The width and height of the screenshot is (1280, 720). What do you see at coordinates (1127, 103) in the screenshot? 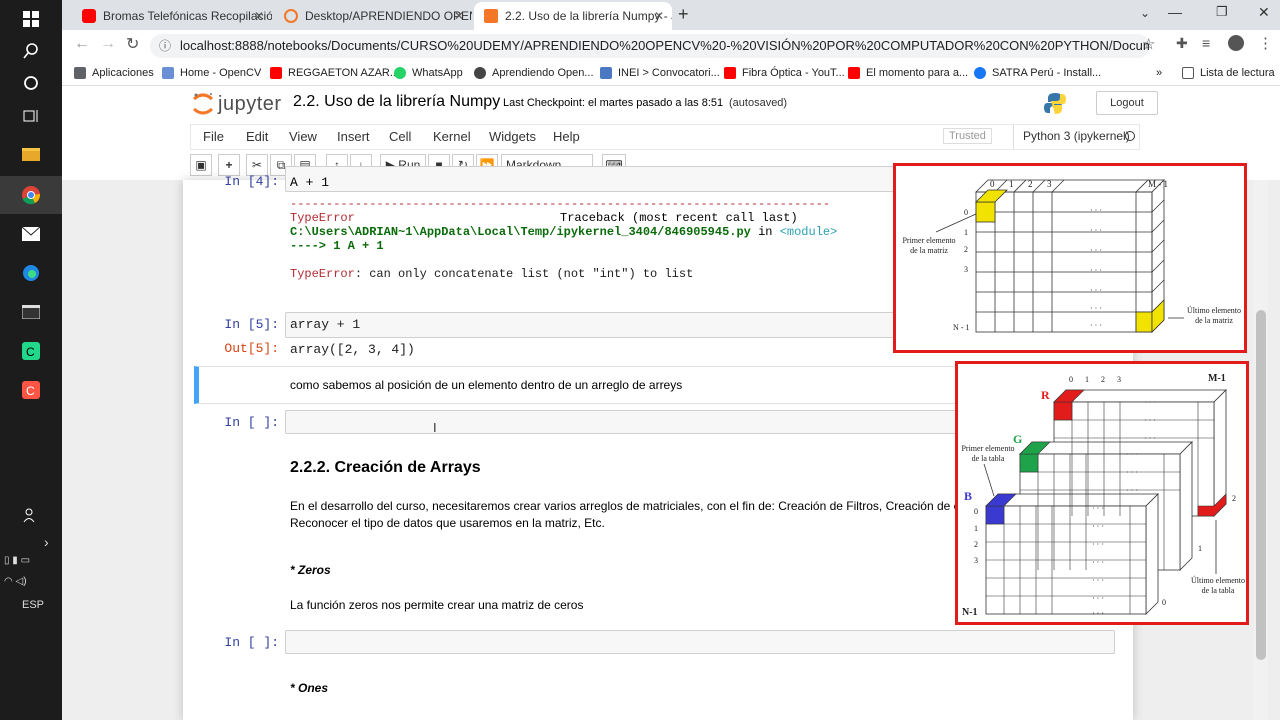
I see `logout-button: Logout` at bounding box center [1127, 103].